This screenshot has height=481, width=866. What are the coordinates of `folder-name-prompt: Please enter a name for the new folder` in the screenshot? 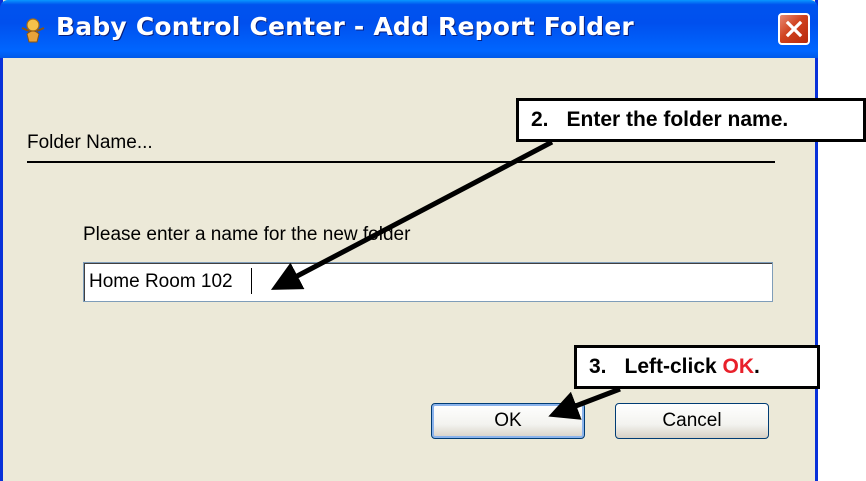 It's located at (247, 234).